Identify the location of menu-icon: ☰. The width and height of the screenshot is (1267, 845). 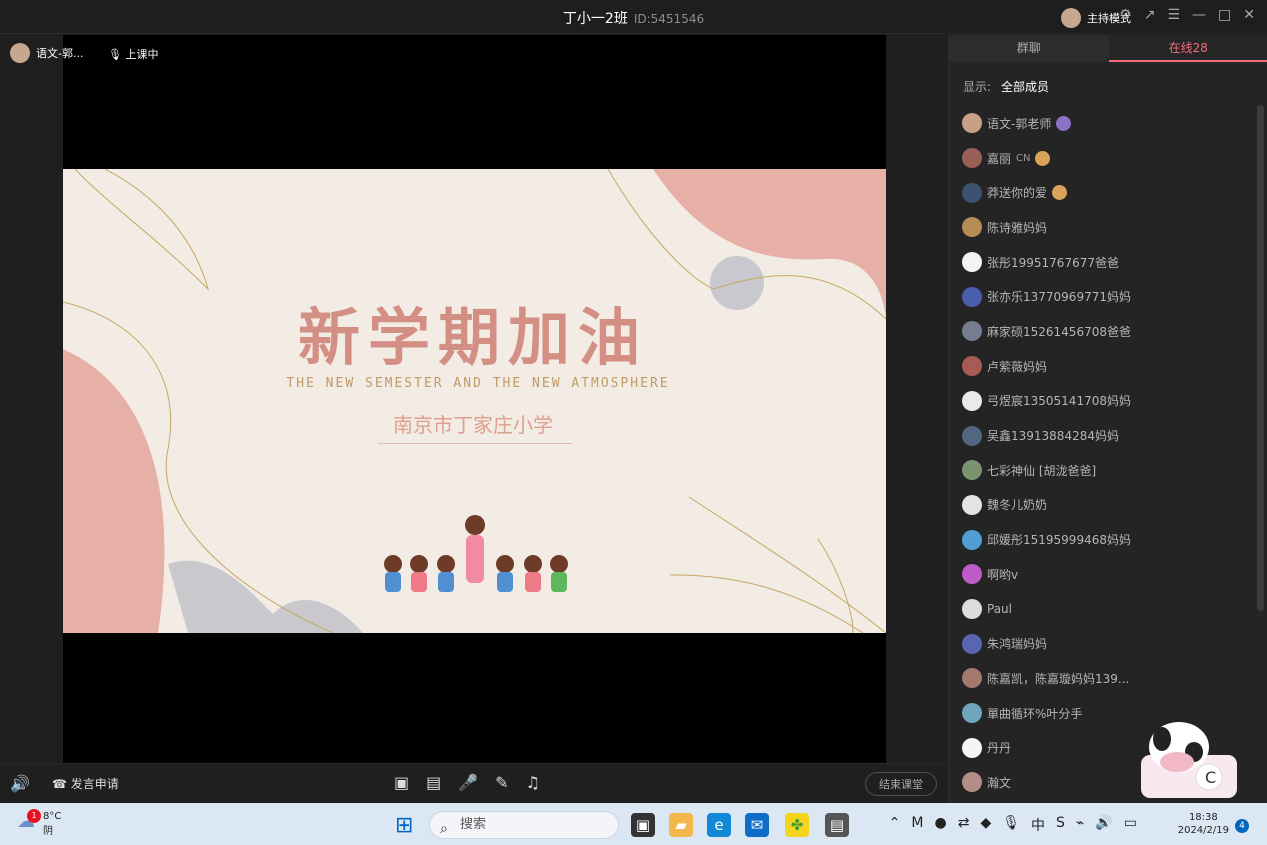
(1173, 15).